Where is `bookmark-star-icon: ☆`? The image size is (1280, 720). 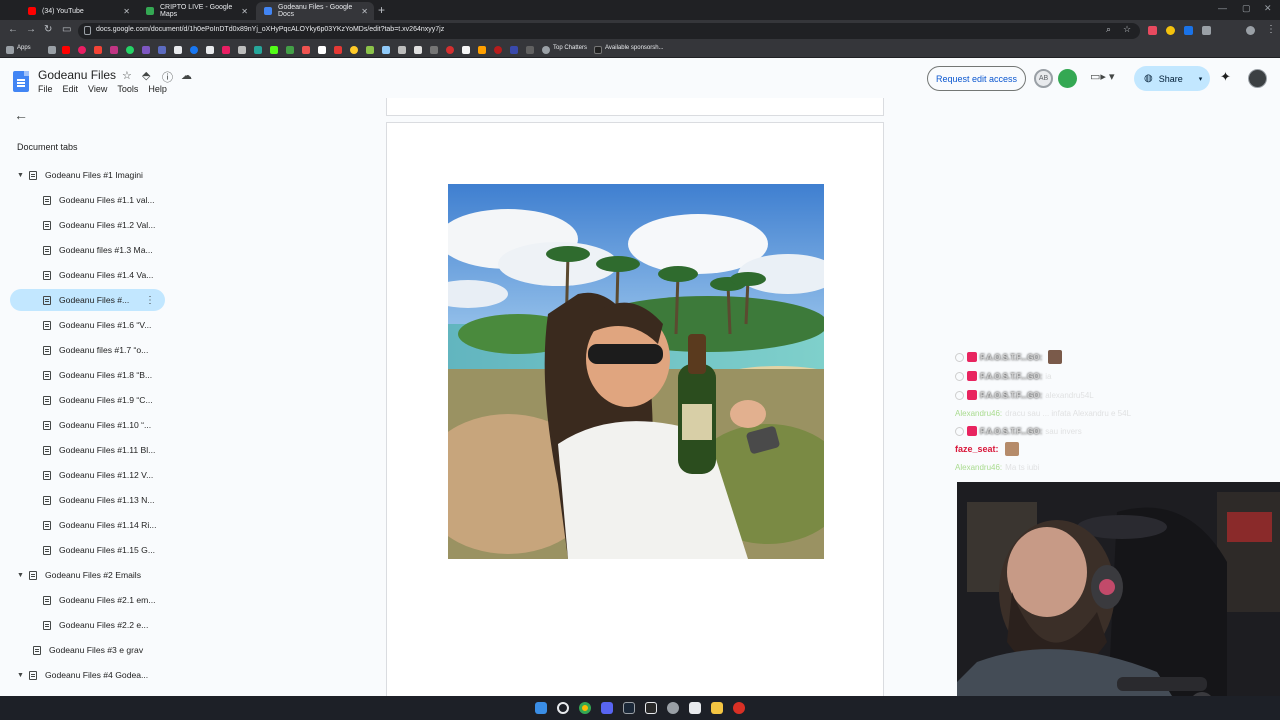 bookmark-star-icon: ☆ is located at coordinates (1127, 29).